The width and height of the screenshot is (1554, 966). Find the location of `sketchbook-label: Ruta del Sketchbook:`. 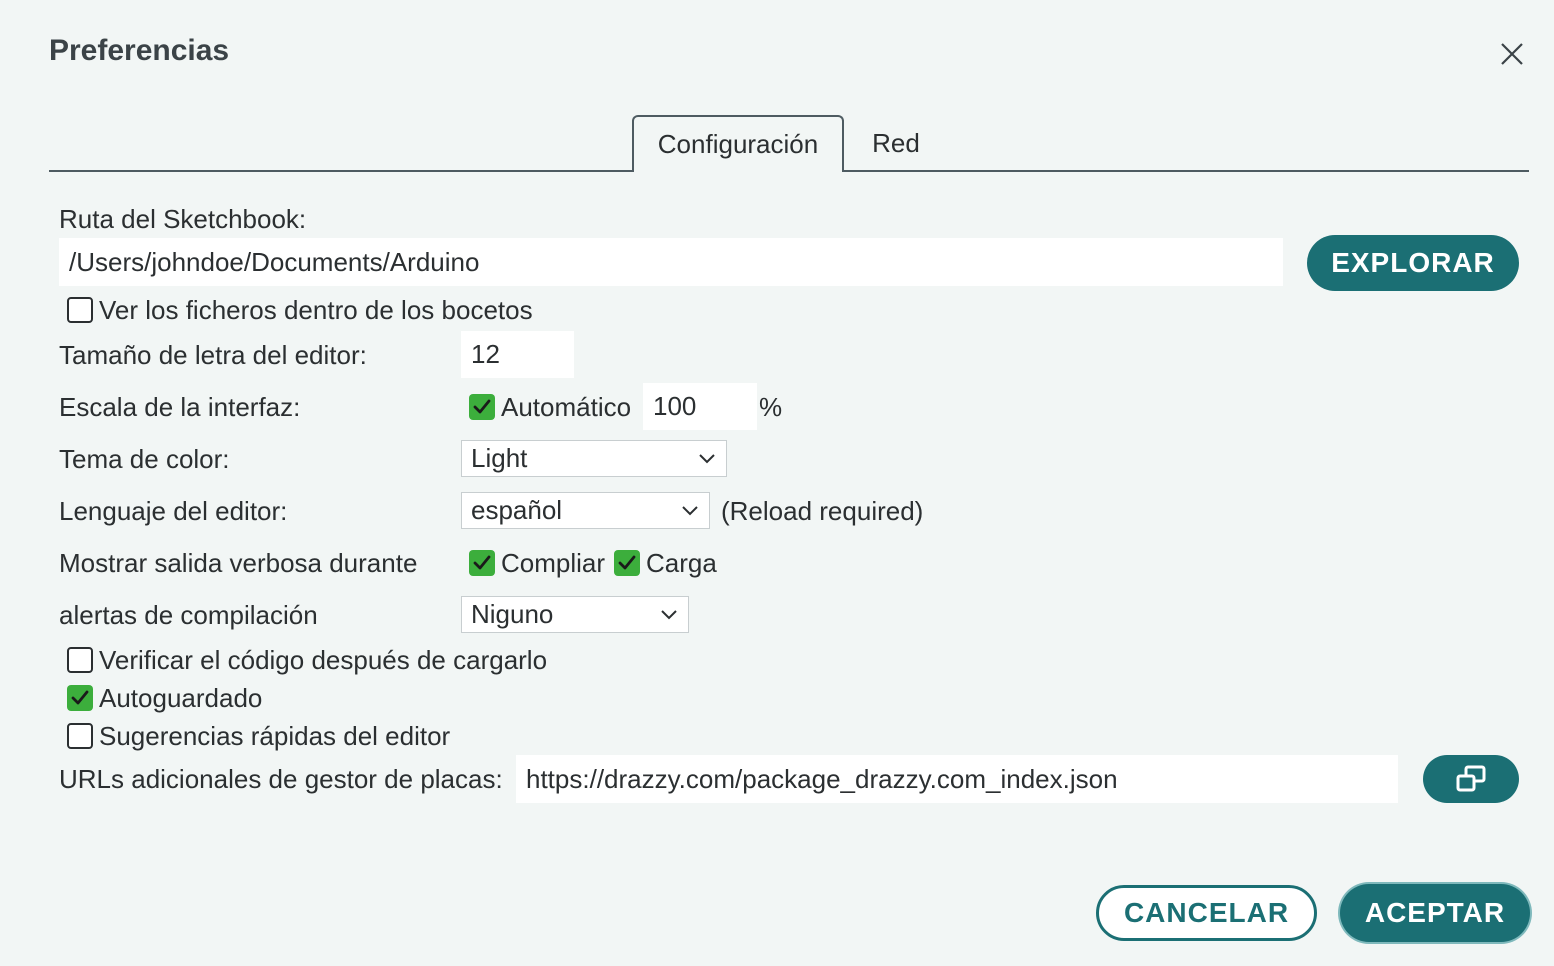

sketchbook-label: Ruta del Sketchbook: is located at coordinates (183, 219).